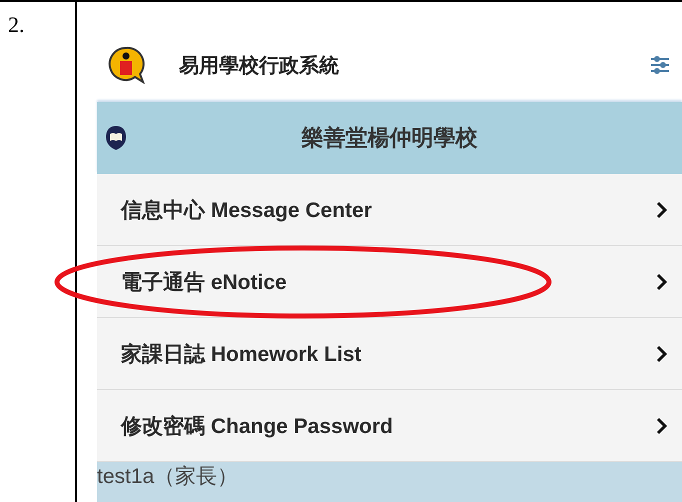  Describe the element at coordinates (38, 252) in the screenshot. I see `step-number: 2.` at that location.